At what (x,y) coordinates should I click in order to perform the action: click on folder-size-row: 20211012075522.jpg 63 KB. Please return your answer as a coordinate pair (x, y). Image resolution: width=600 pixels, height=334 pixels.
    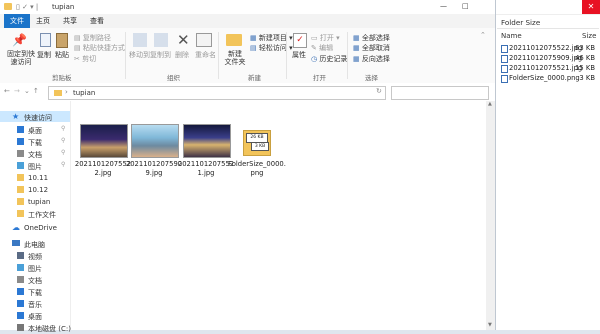
    Looking at the image, I should click on (548, 48).